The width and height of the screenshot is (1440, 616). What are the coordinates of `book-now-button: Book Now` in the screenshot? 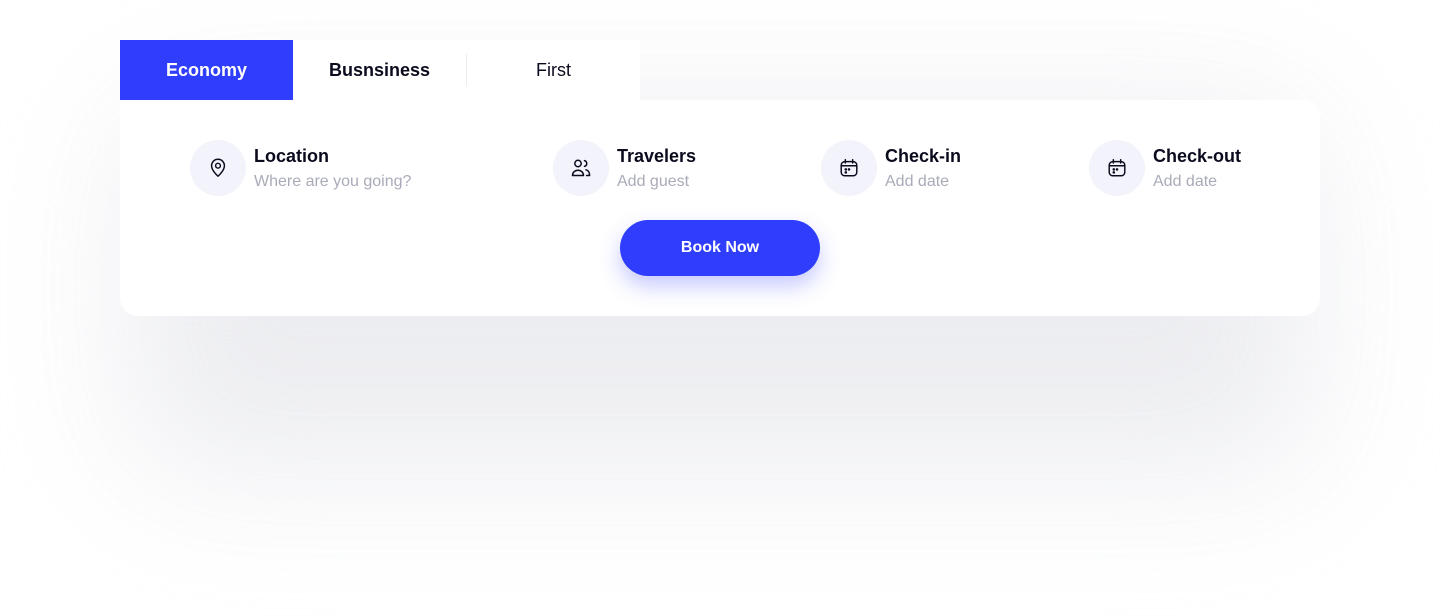 It's located at (720, 248).